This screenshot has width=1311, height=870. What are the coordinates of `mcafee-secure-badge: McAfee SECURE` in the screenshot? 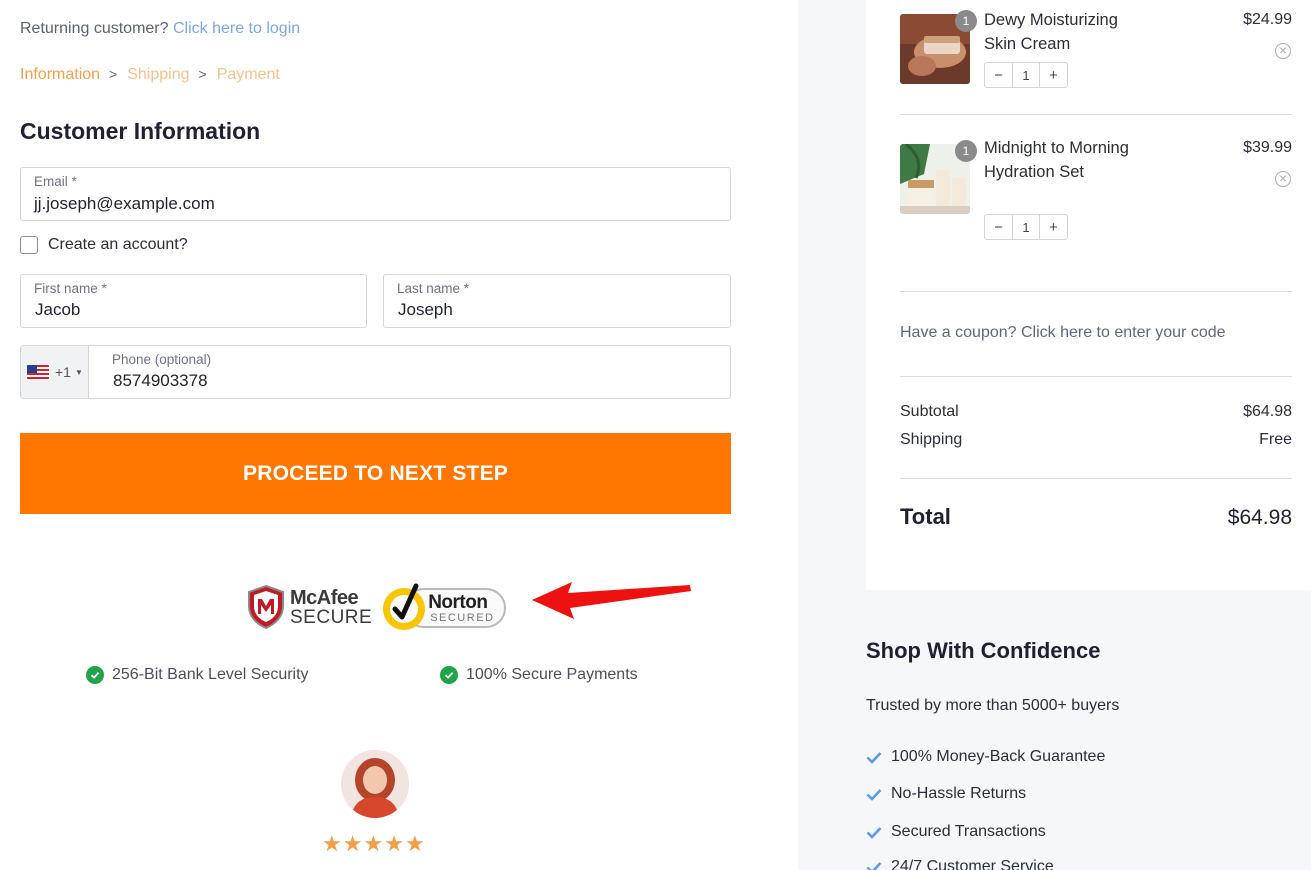 It's located at (309, 607).